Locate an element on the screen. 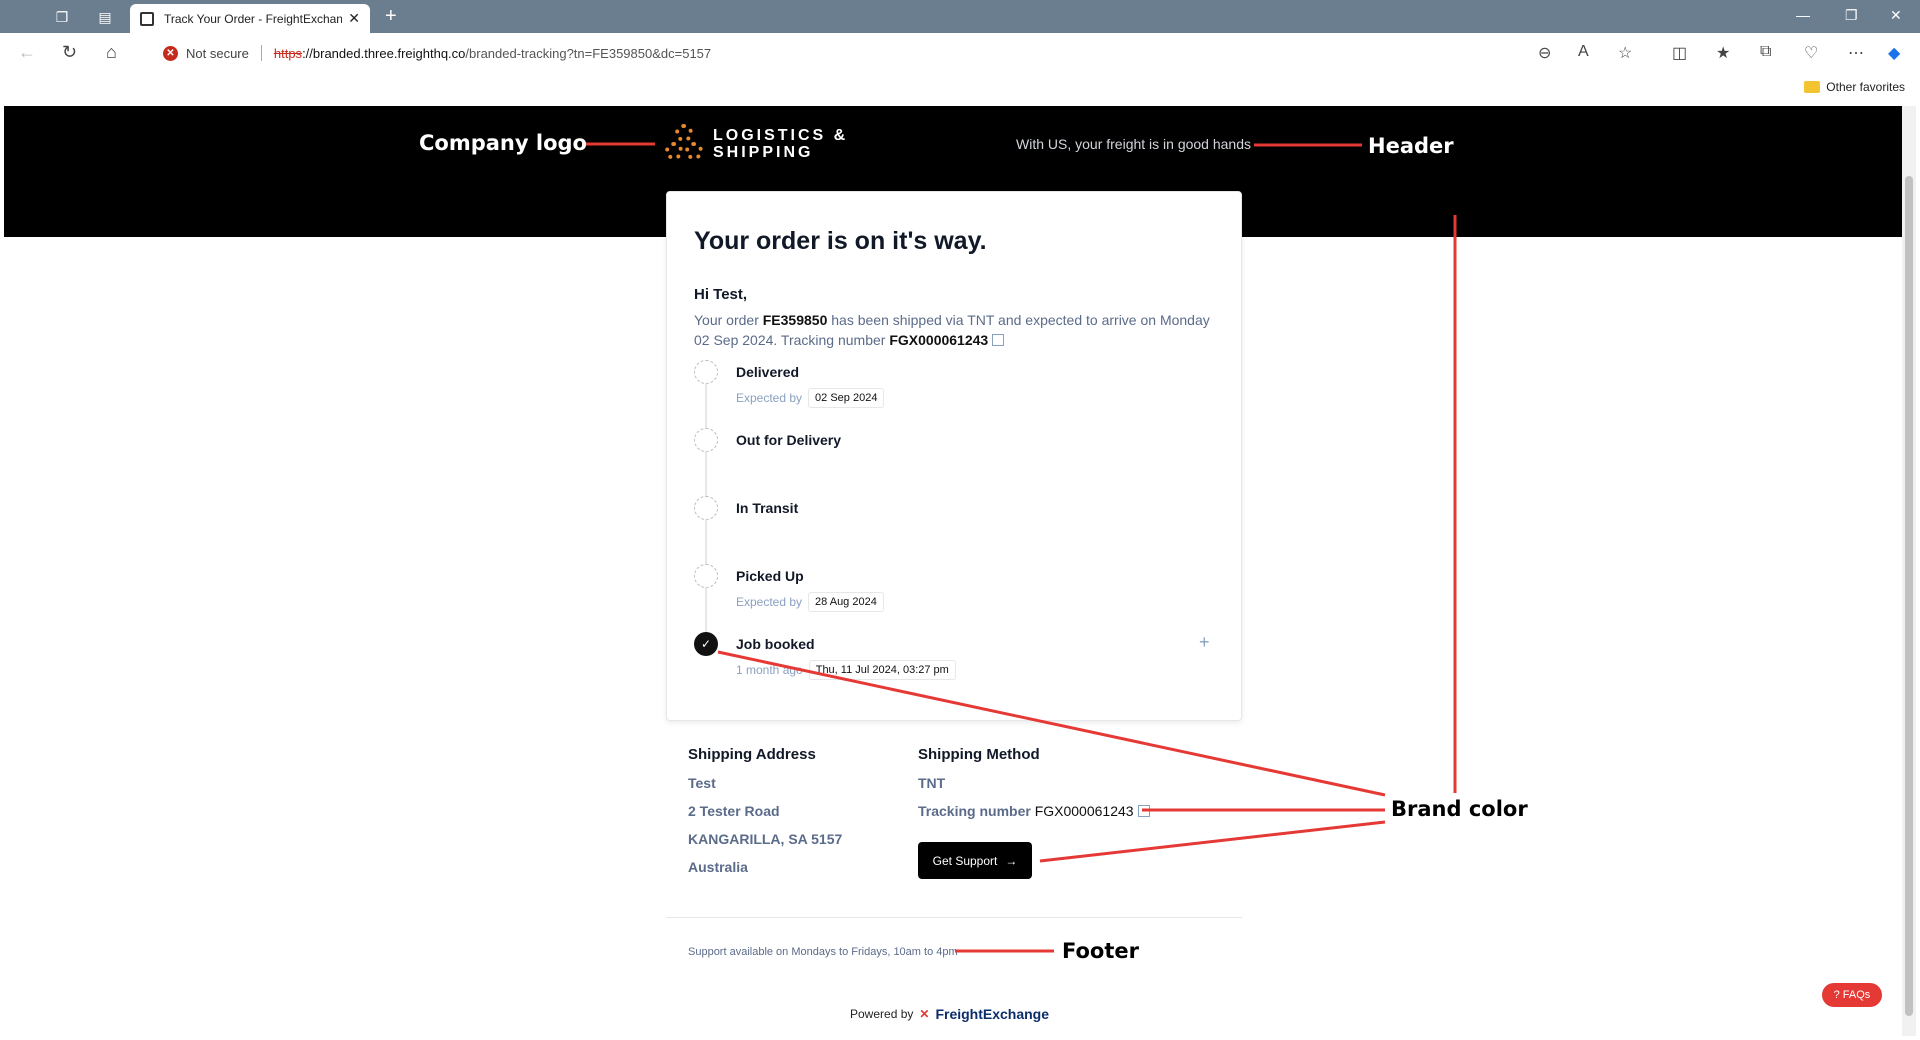  other-favorites-button: Other favorites is located at coordinates (1854, 87).